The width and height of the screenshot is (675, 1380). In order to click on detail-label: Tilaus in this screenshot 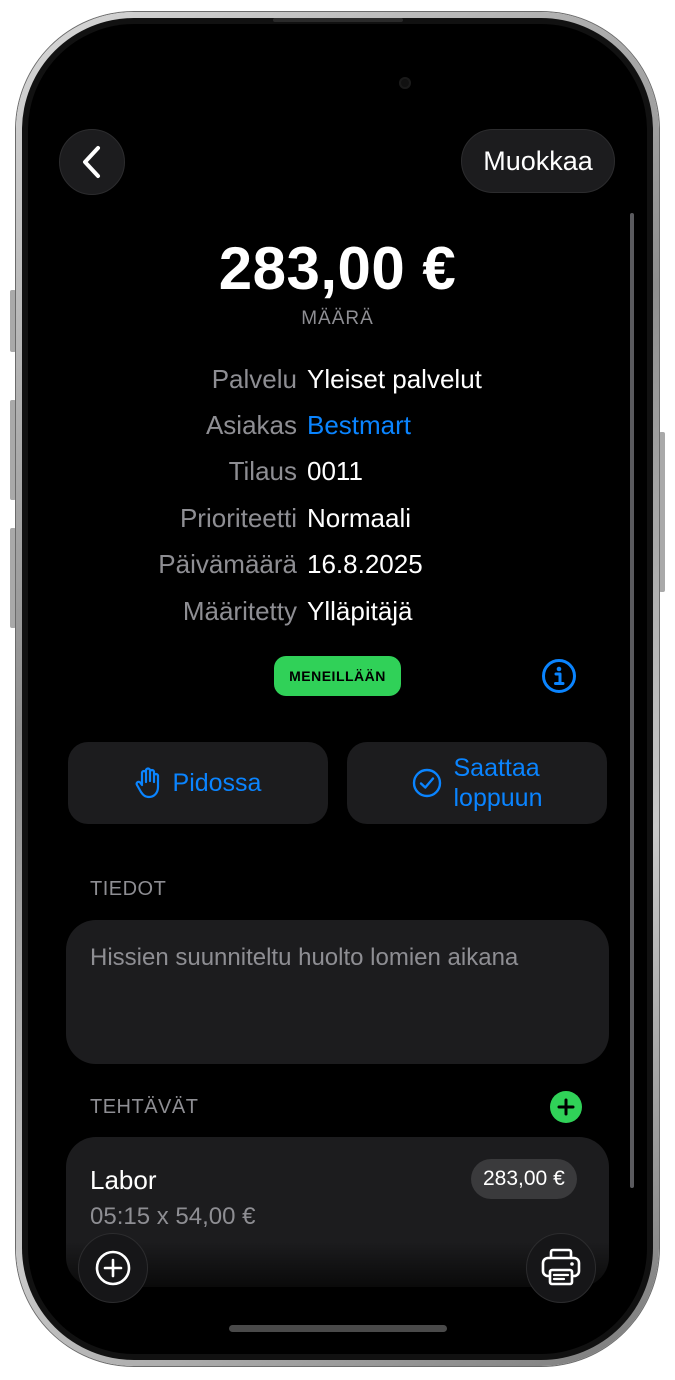, I will do `click(262, 471)`.